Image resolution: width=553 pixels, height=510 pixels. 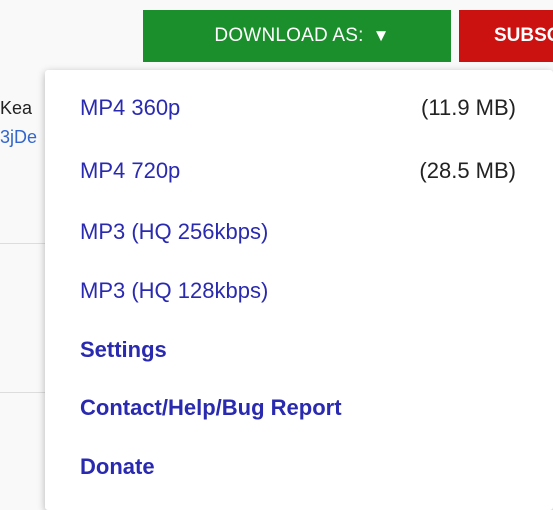 What do you see at coordinates (298, 171) in the screenshot?
I see `menu-item-mp4-720p: MP4 720p (28.5 MB)` at bounding box center [298, 171].